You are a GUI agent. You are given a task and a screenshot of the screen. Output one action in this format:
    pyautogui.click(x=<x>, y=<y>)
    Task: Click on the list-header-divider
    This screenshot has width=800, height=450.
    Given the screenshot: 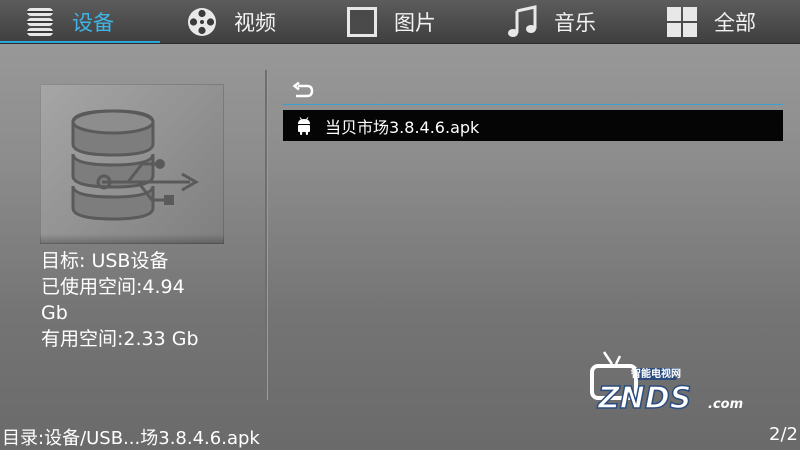 What is the action you would take?
    pyautogui.click(x=533, y=104)
    